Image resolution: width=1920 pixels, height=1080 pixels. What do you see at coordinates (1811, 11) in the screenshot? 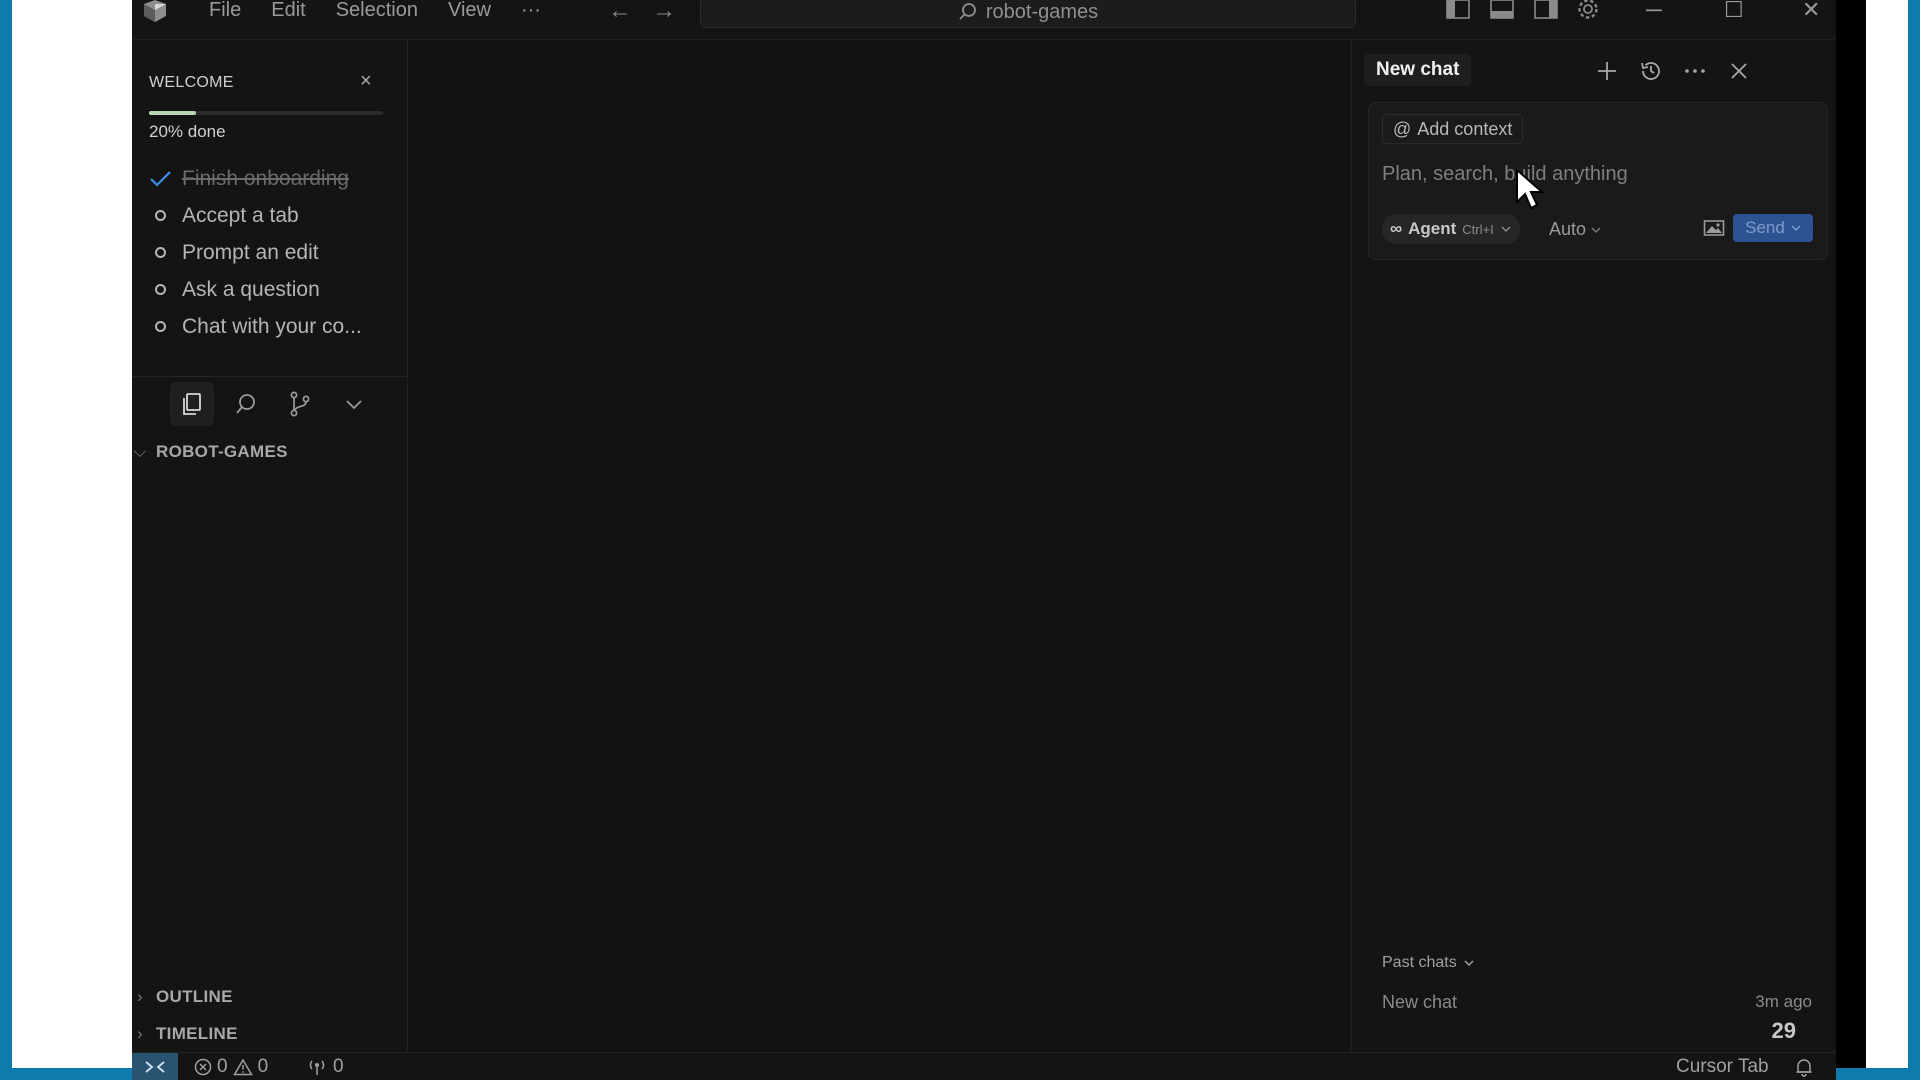
I see `close-window-button: ✕` at bounding box center [1811, 11].